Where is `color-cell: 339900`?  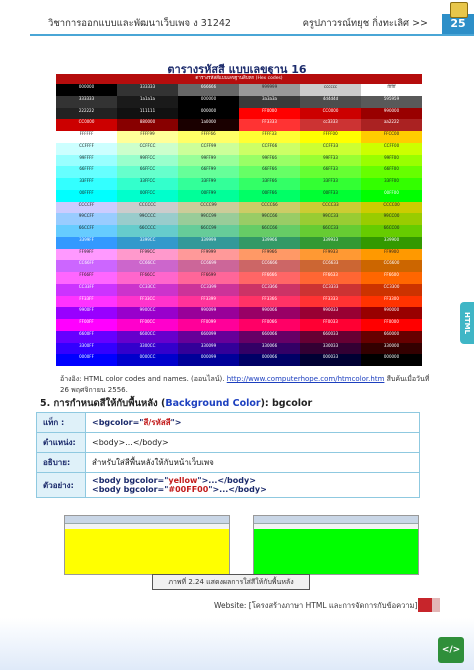 color-cell: 339900 is located at coordinates (391, 242).